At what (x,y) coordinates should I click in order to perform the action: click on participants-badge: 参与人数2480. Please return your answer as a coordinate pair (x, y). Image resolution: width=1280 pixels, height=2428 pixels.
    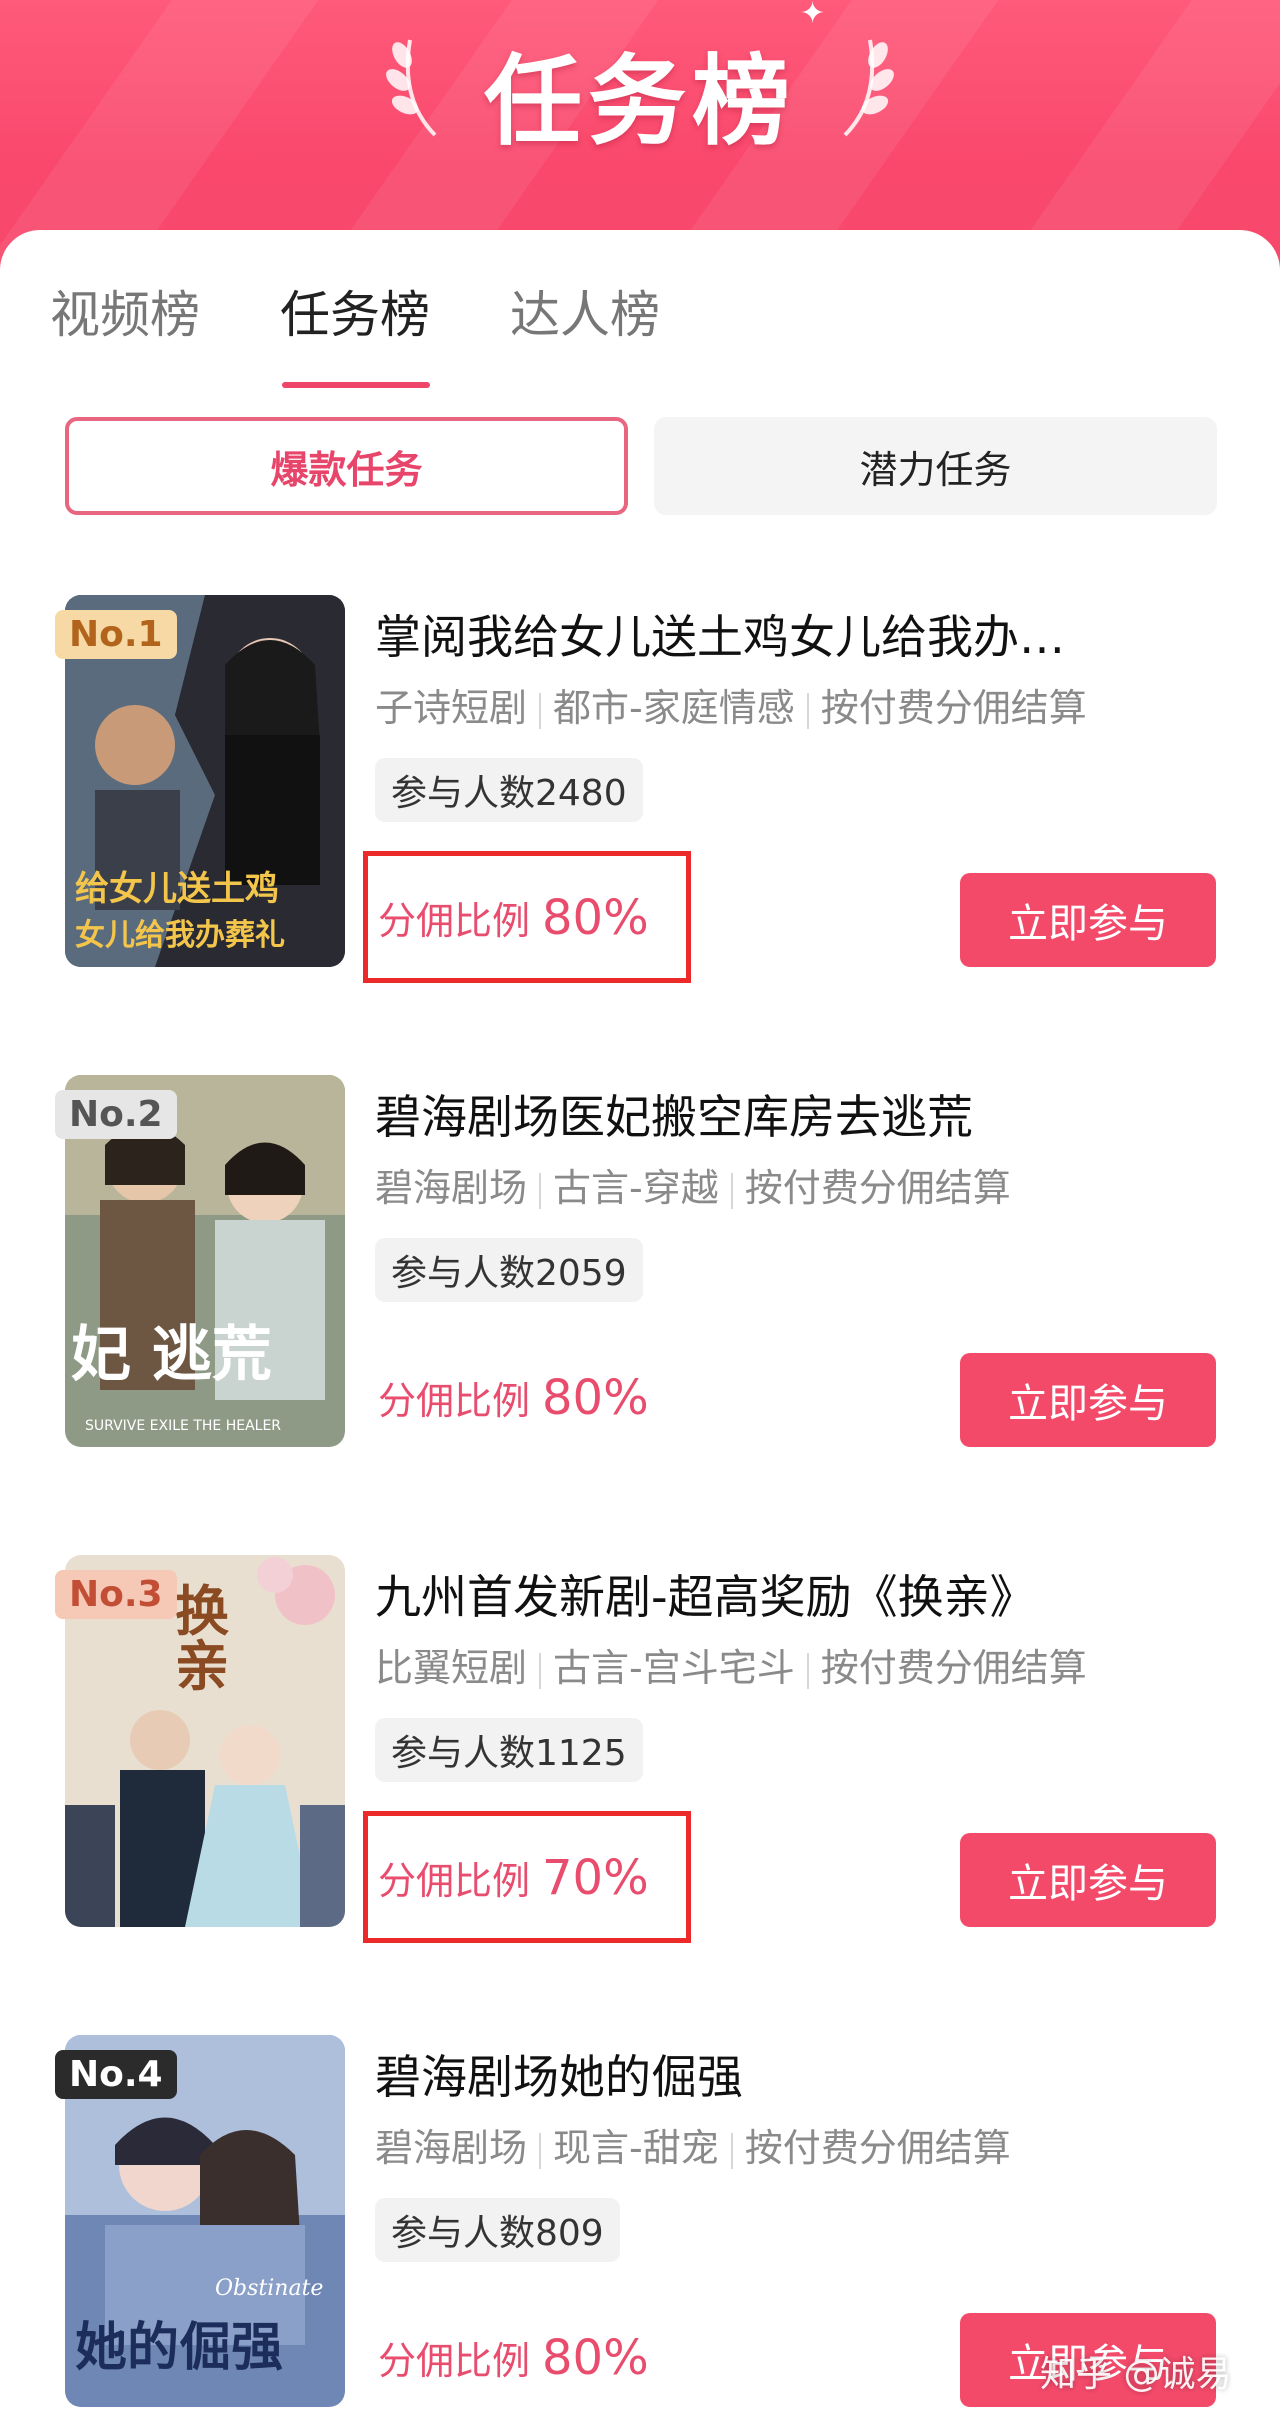
    Looking at the image, I should click on (509, 790).